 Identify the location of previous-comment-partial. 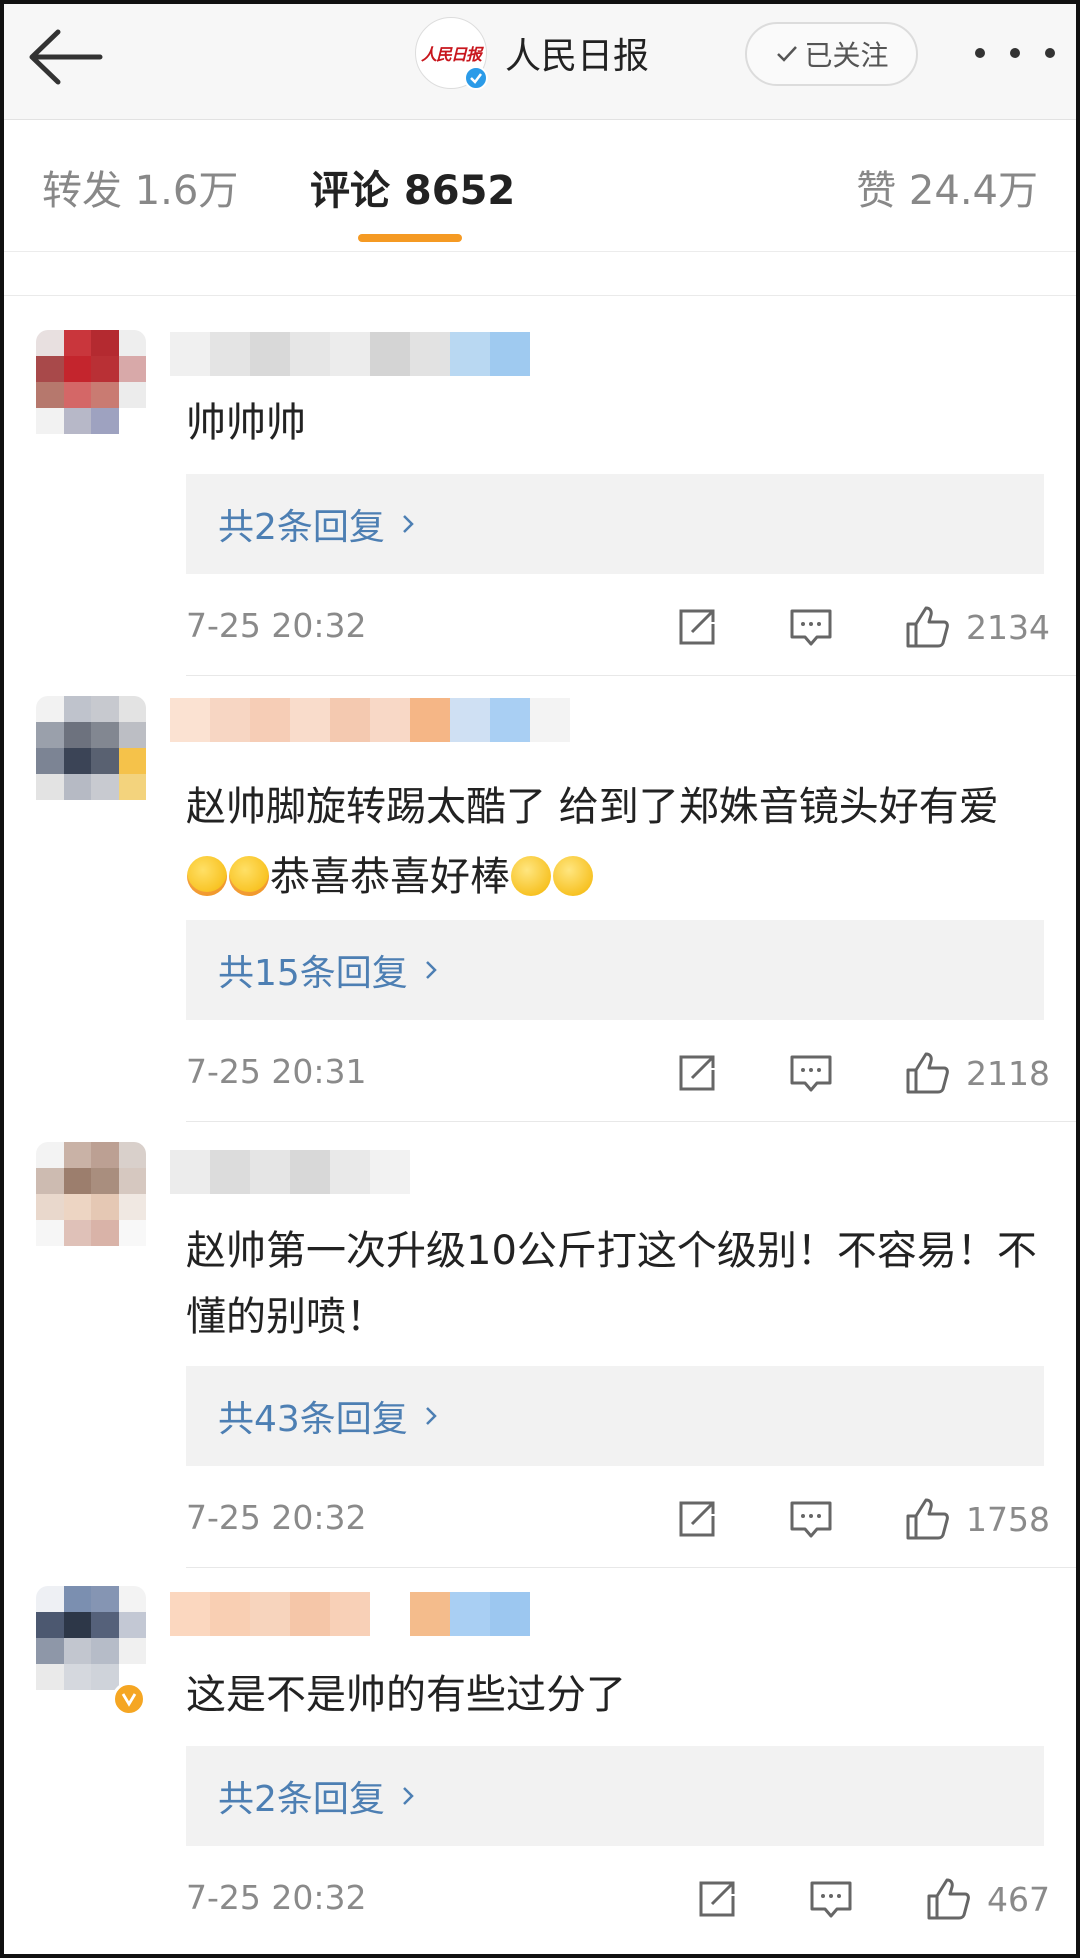
(540, 274).